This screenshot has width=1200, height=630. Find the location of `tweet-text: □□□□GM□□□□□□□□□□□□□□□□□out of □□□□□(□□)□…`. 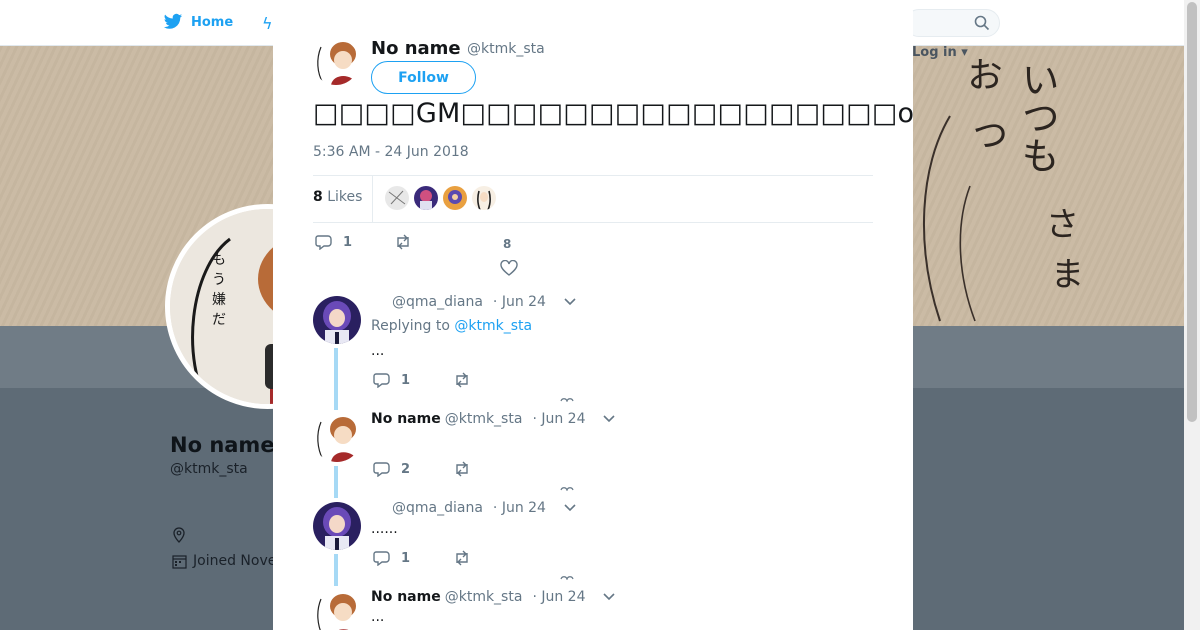

tweet-text: □□□□GM□□□□□□□□□□□□□□□□□out of □□□□□(□□)□… is located at coordinates (613, 113).